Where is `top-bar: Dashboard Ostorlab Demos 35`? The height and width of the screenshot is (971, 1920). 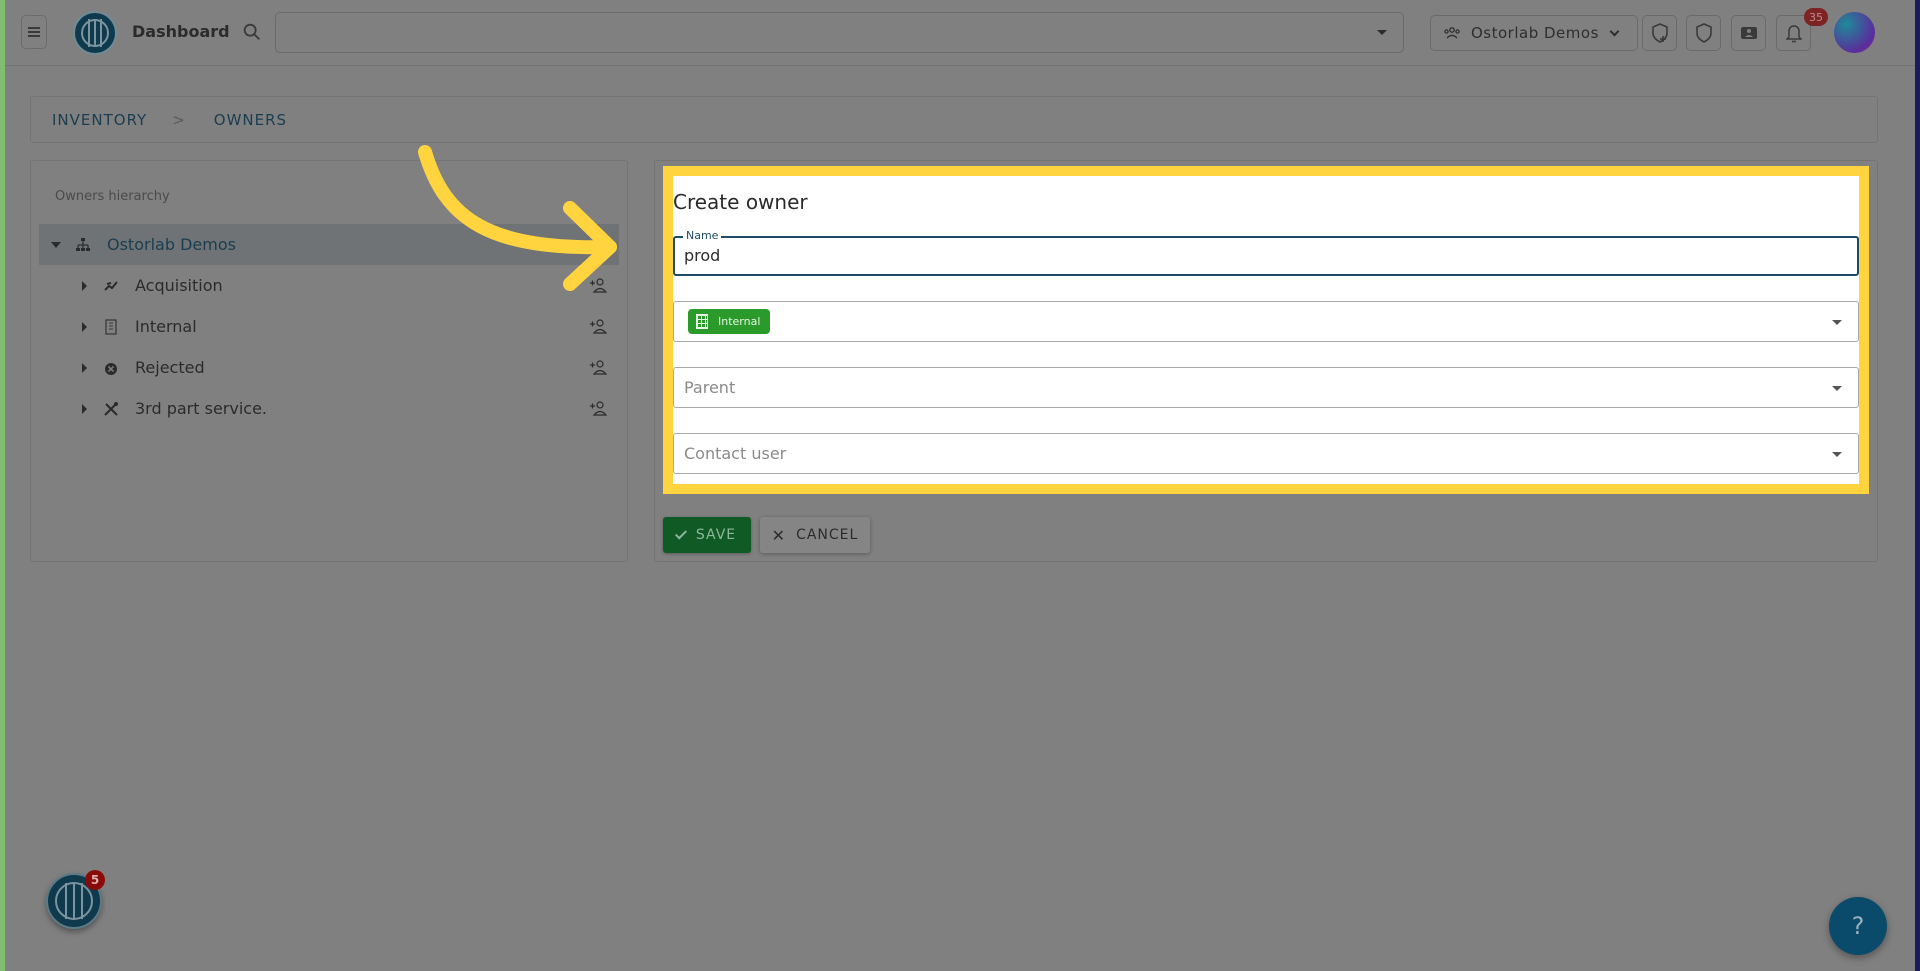 top-bar: Dashboard Ostorlab Demos 35 is located at coordinates (960, 33).